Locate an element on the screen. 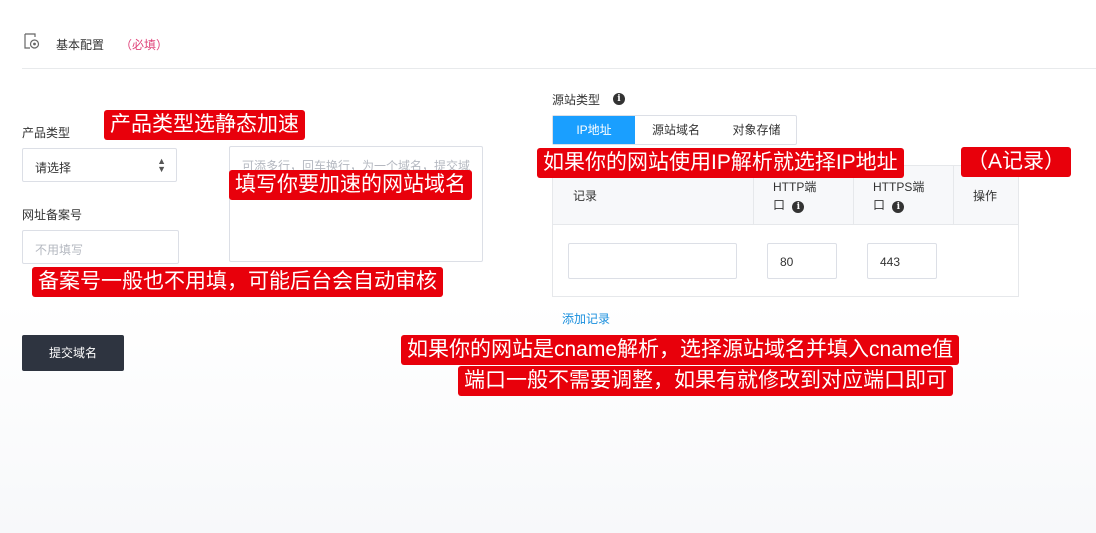  col-http-port: HTTP端口 i is located at coordinates (795, 196).